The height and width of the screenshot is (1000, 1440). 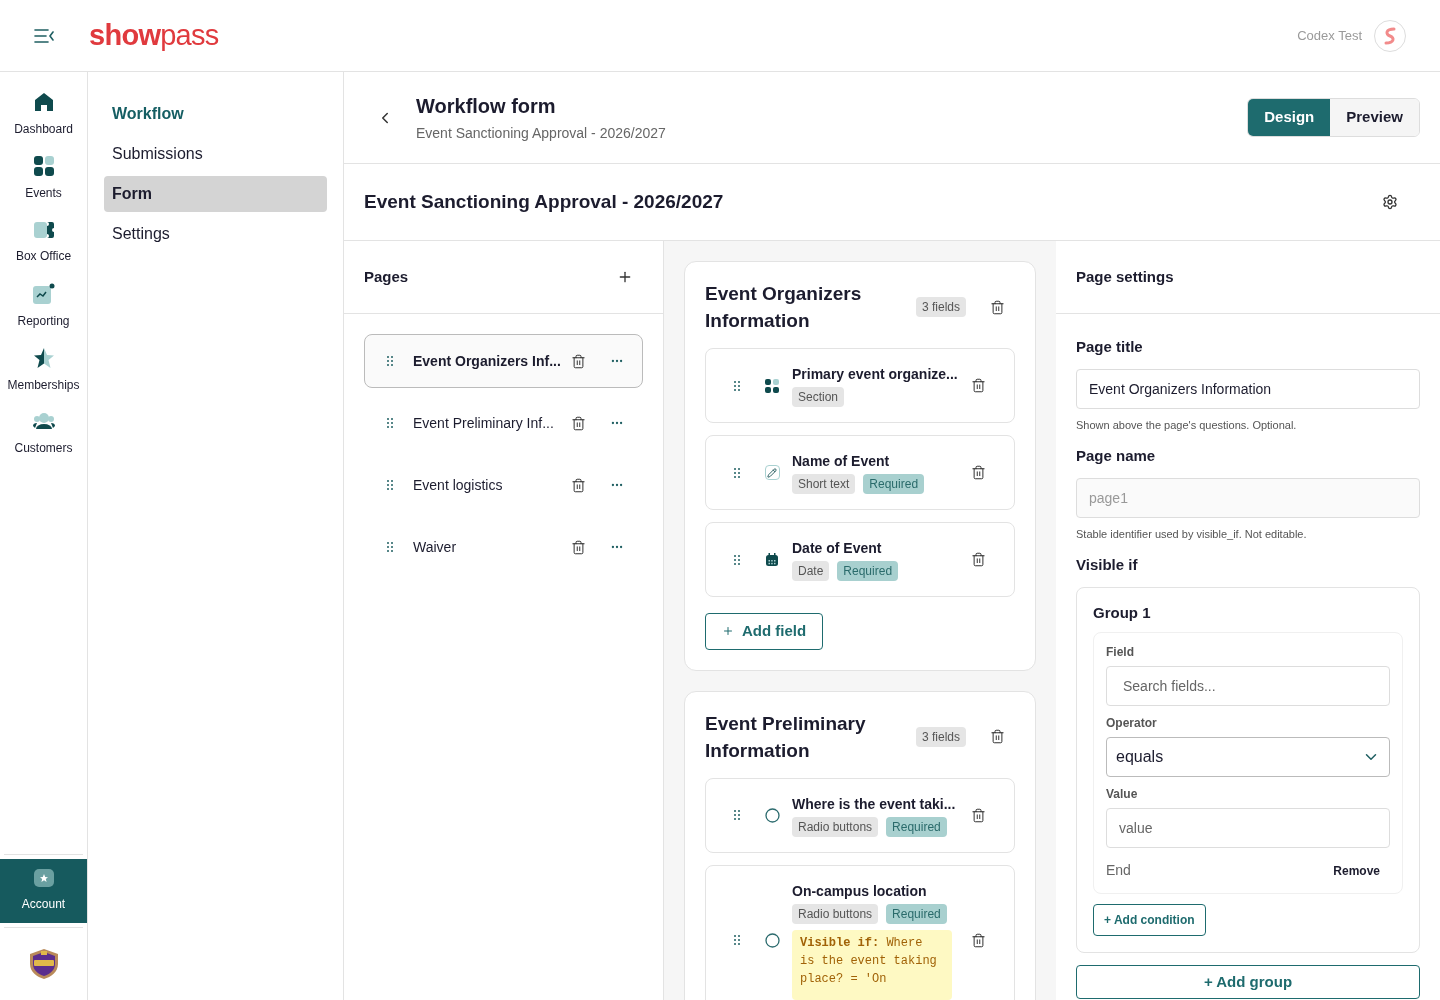 I want to click on settings-icon, so click(x=1390, y=202).